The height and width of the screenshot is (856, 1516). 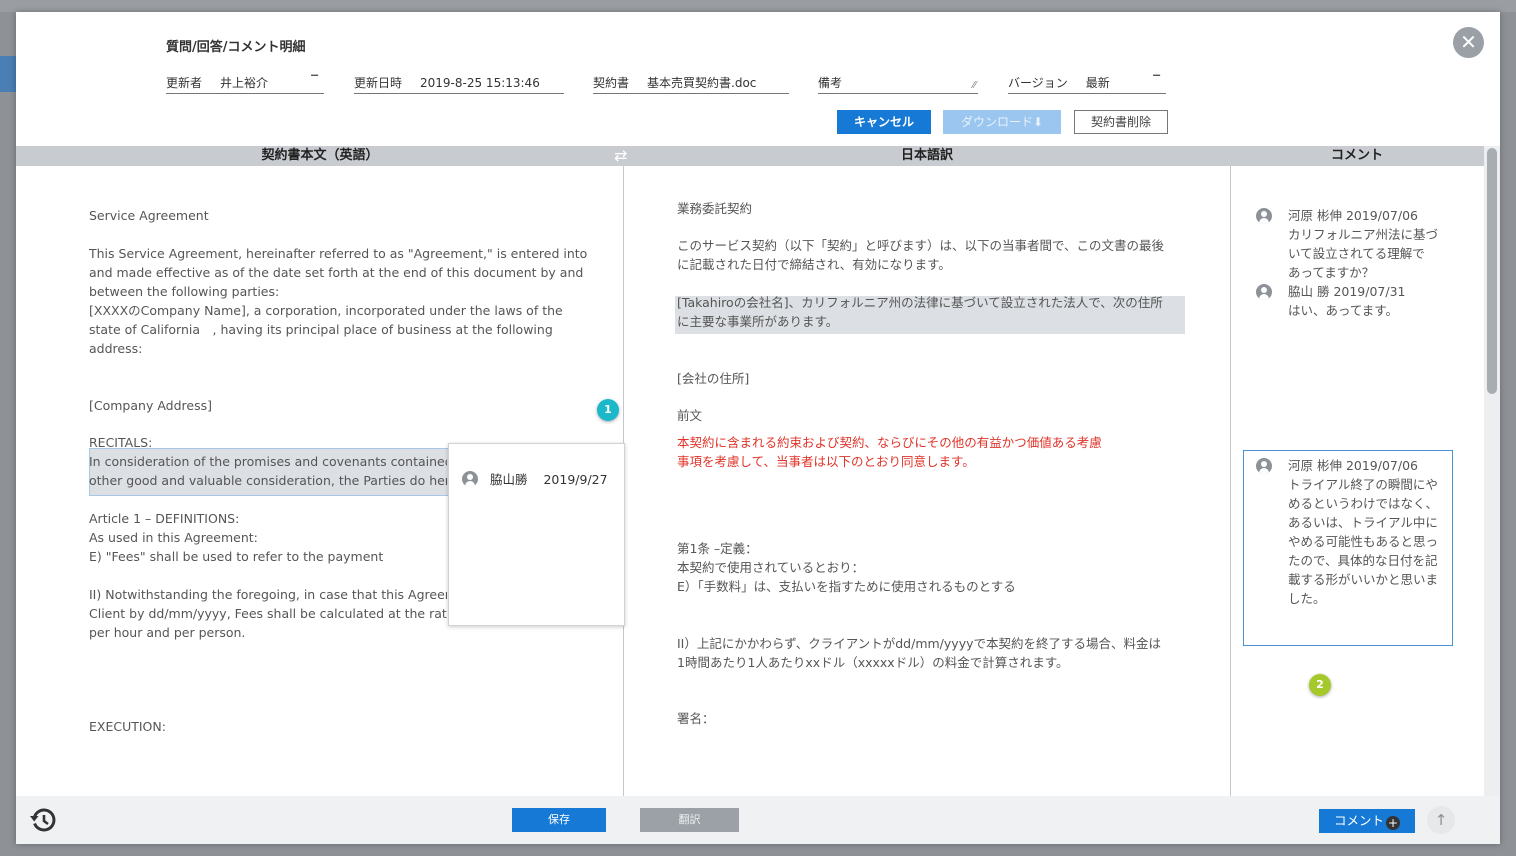 What do you see at coordinates (1356, 301) in the screenshot?
I see `comment-item: 脇山 勝 2019/07/31 はい、あってます。` at bounding box center [1356, 301].